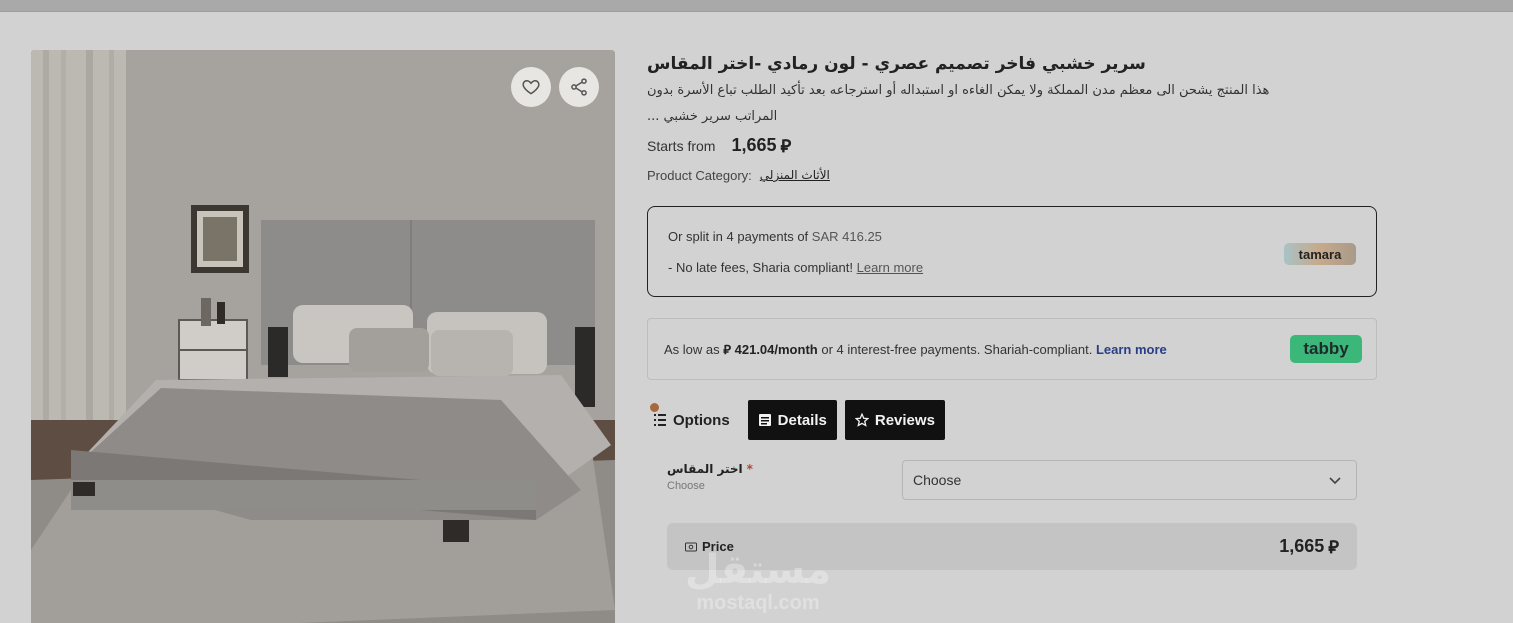 This screenshot has height=623, width=1513. I want to click on product-price: 1,665 ⃁, so click(761, 145).